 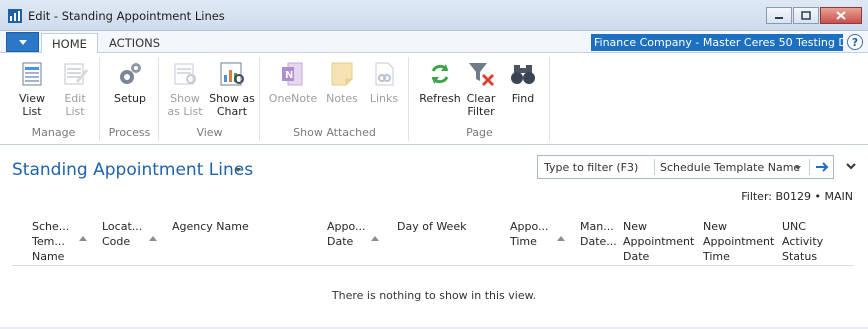 I want to click on column-header-appointment-time: Appo... Time, so click(x=530, y=234).